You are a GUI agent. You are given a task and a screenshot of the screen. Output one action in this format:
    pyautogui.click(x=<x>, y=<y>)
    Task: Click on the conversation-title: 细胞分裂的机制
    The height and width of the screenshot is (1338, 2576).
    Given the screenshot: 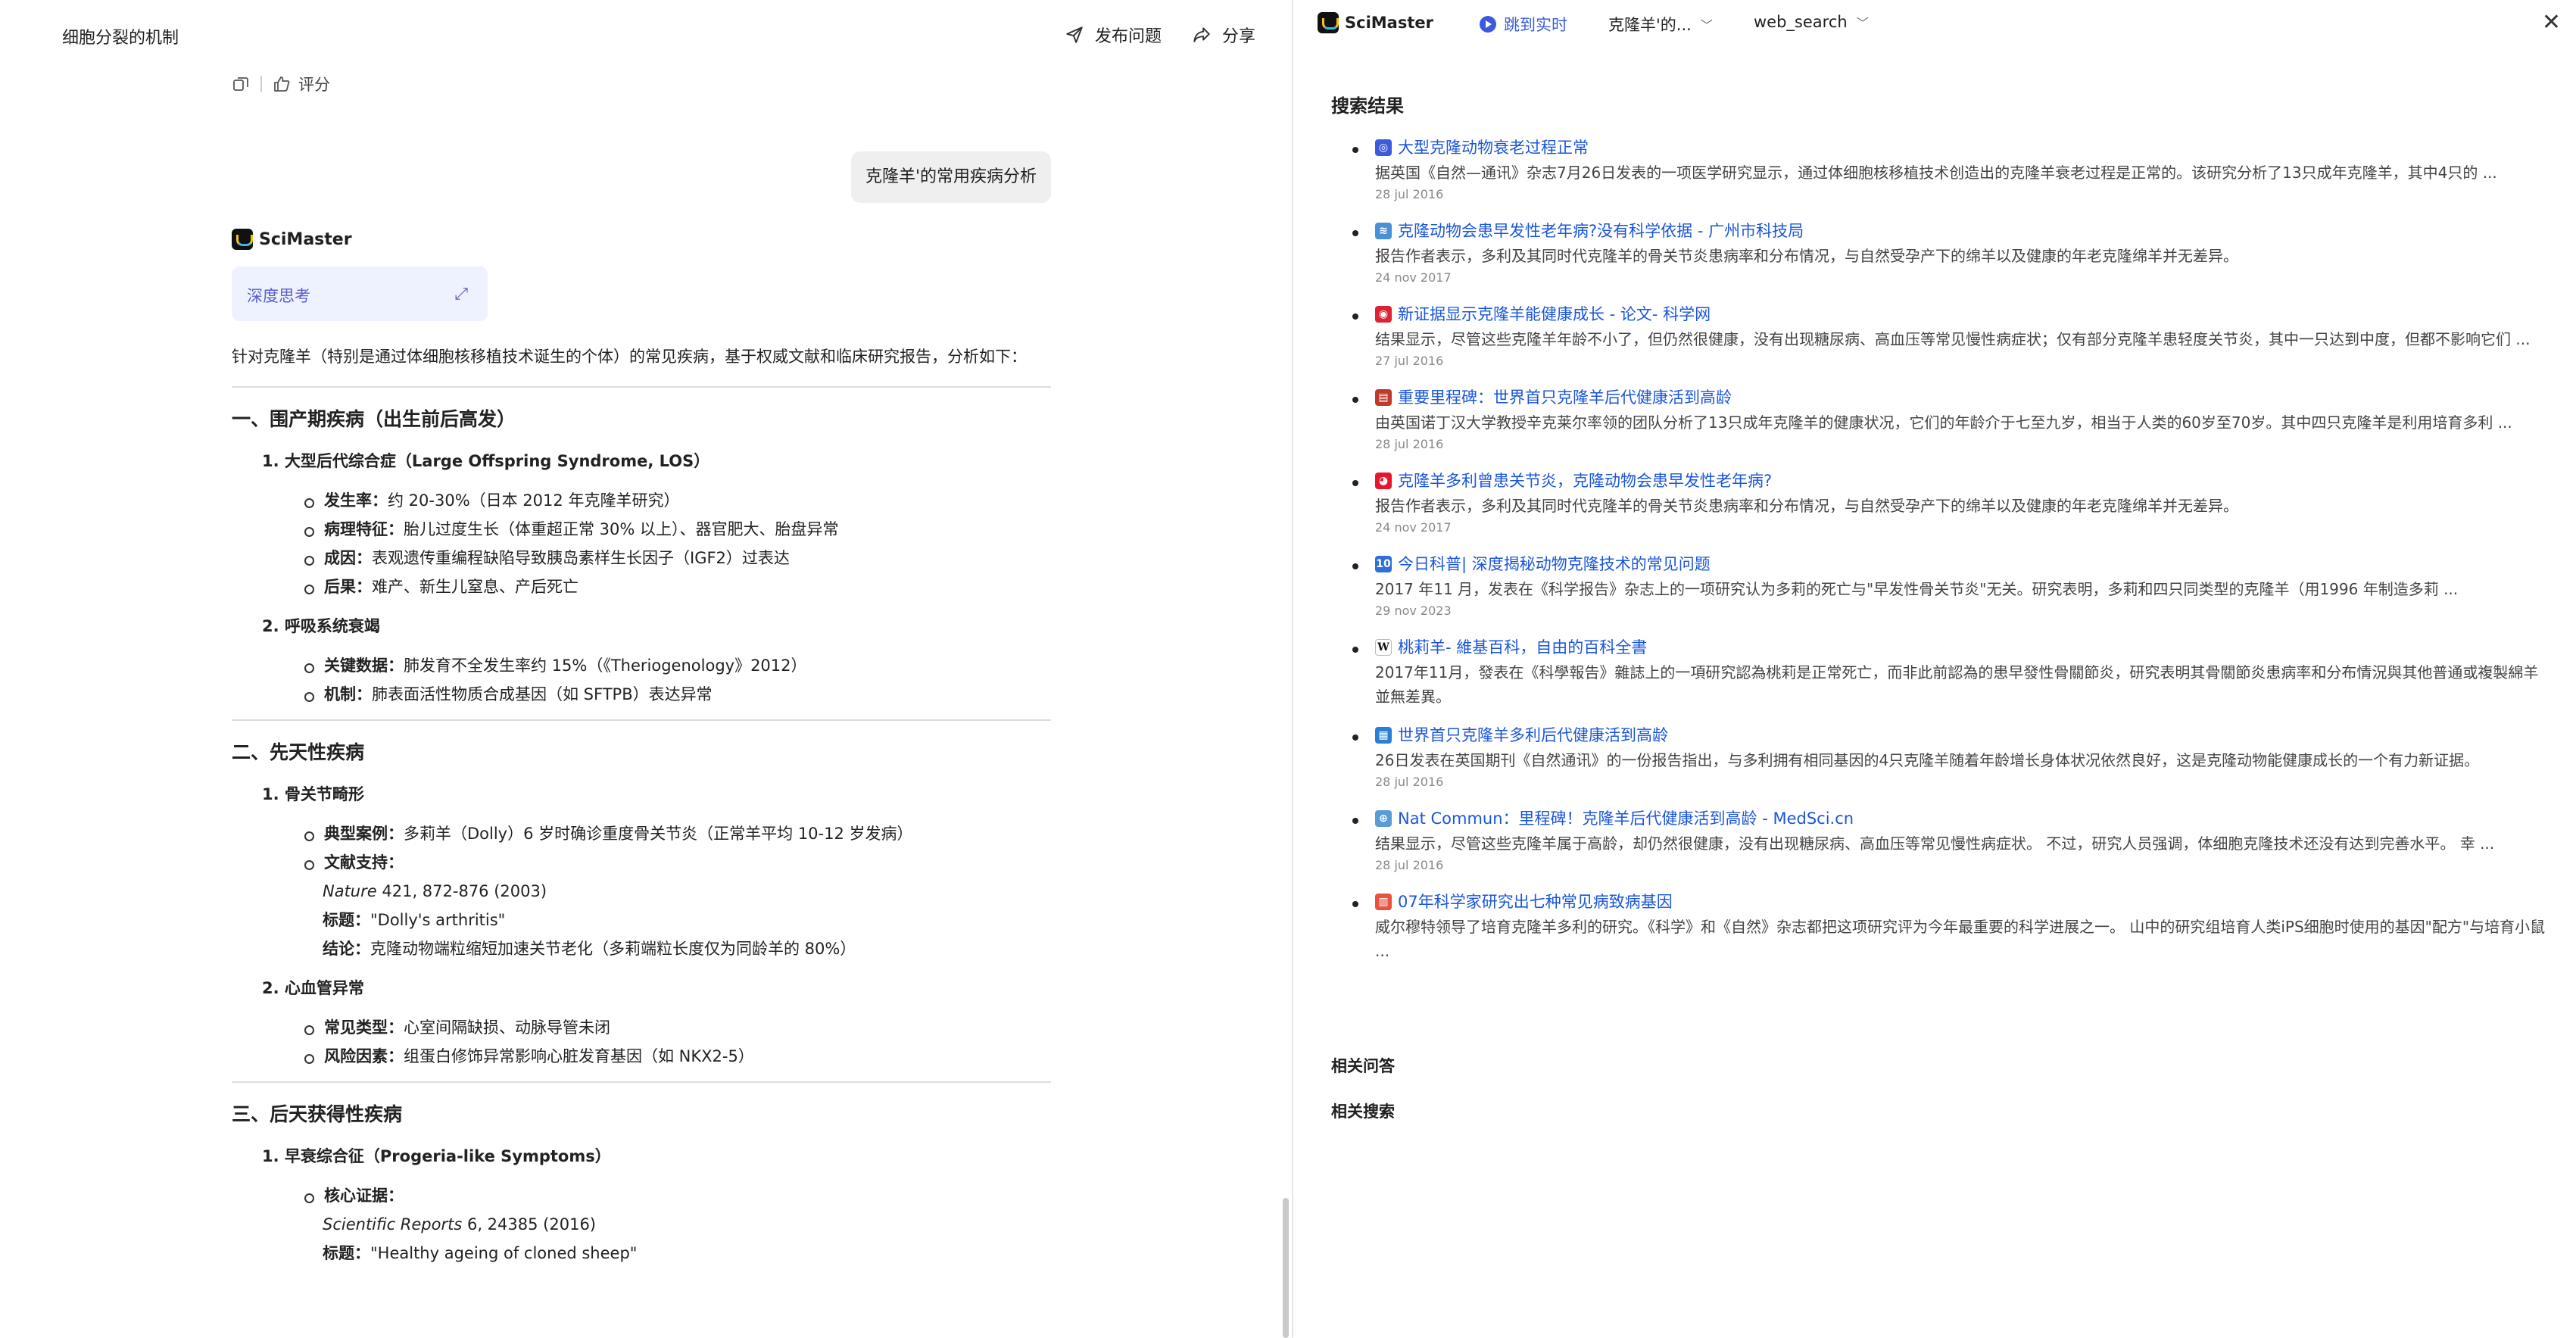 What is the action you would take?
    pyautogui.click(x=120, y=36)
    